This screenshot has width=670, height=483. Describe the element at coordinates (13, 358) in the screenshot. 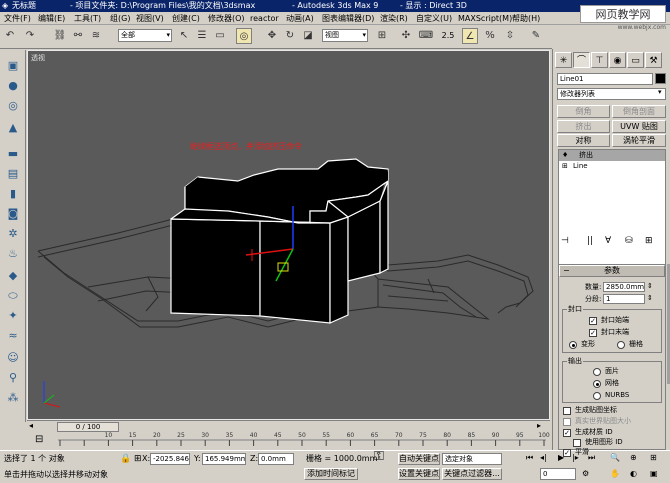

I see `create-biped-icon: ☺` at that location.